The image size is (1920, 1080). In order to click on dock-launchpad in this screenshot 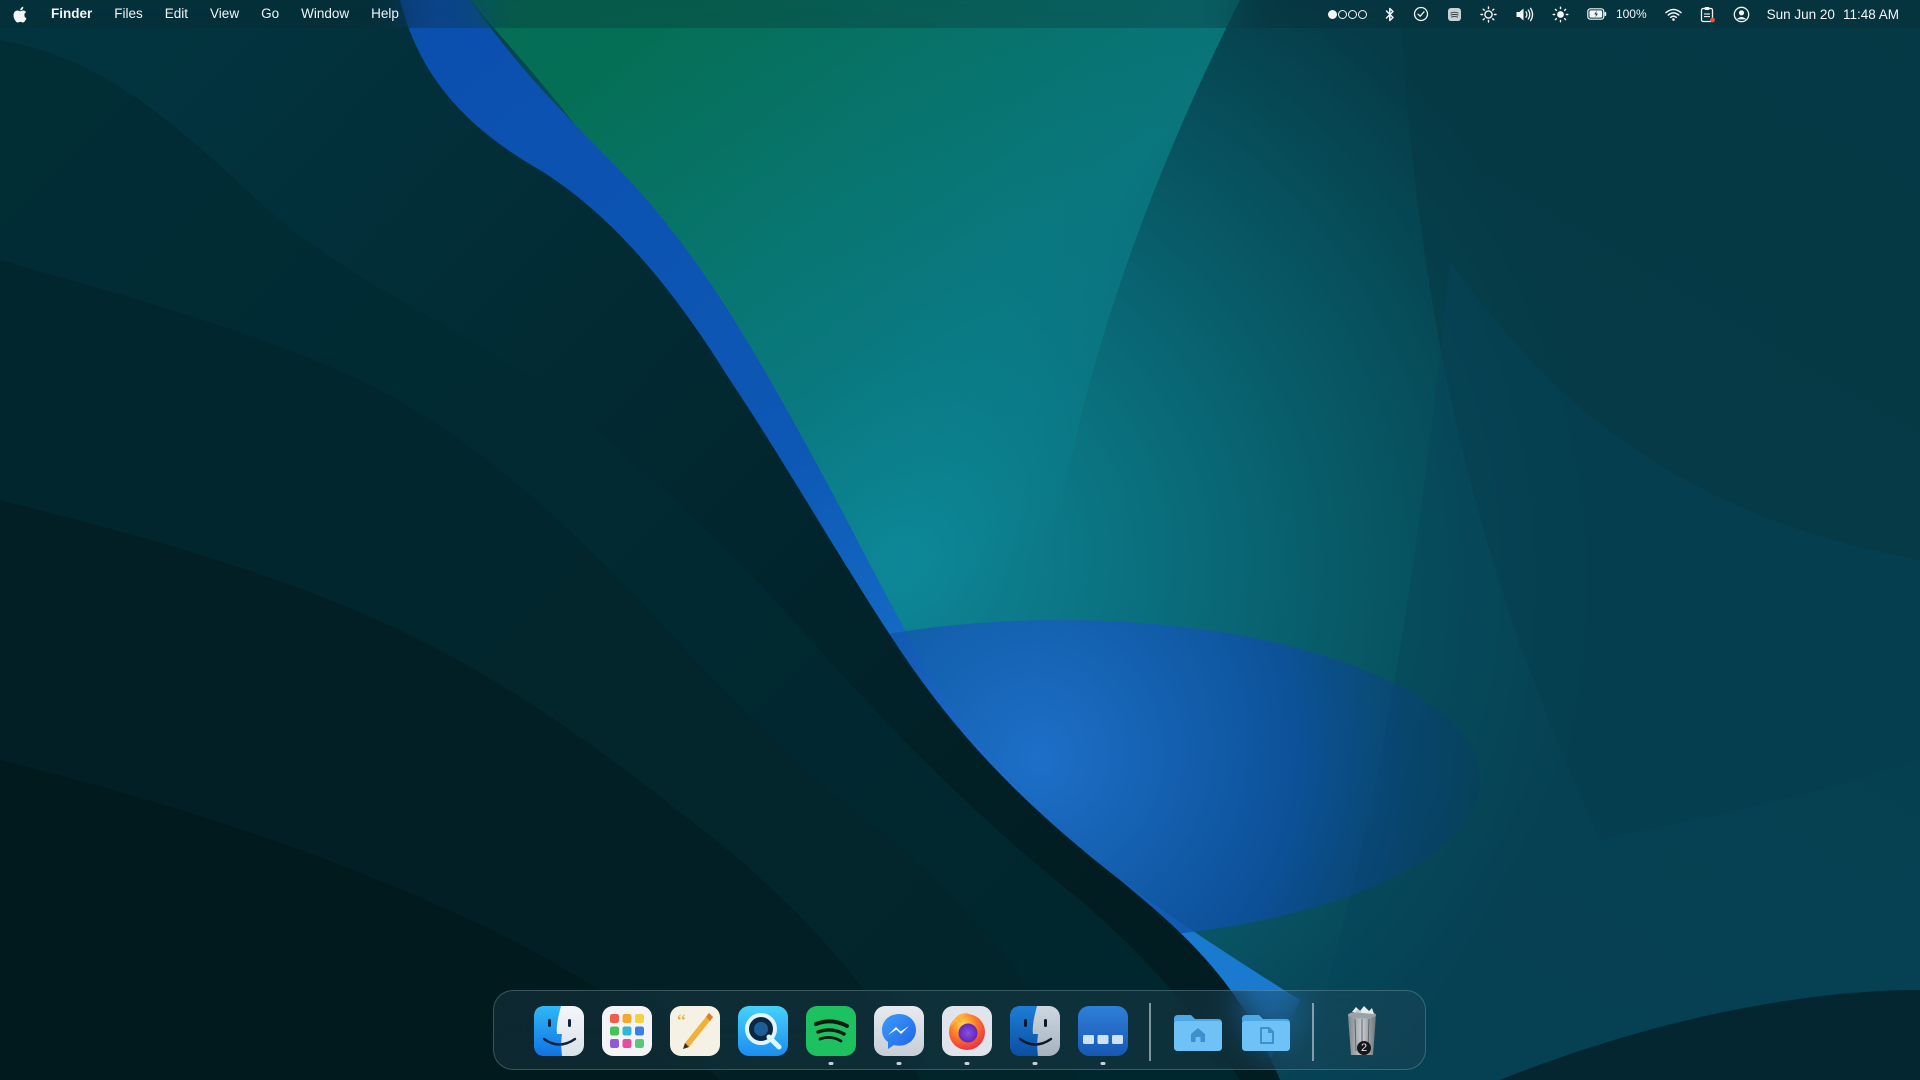, I will do `click(627, 1031)`.